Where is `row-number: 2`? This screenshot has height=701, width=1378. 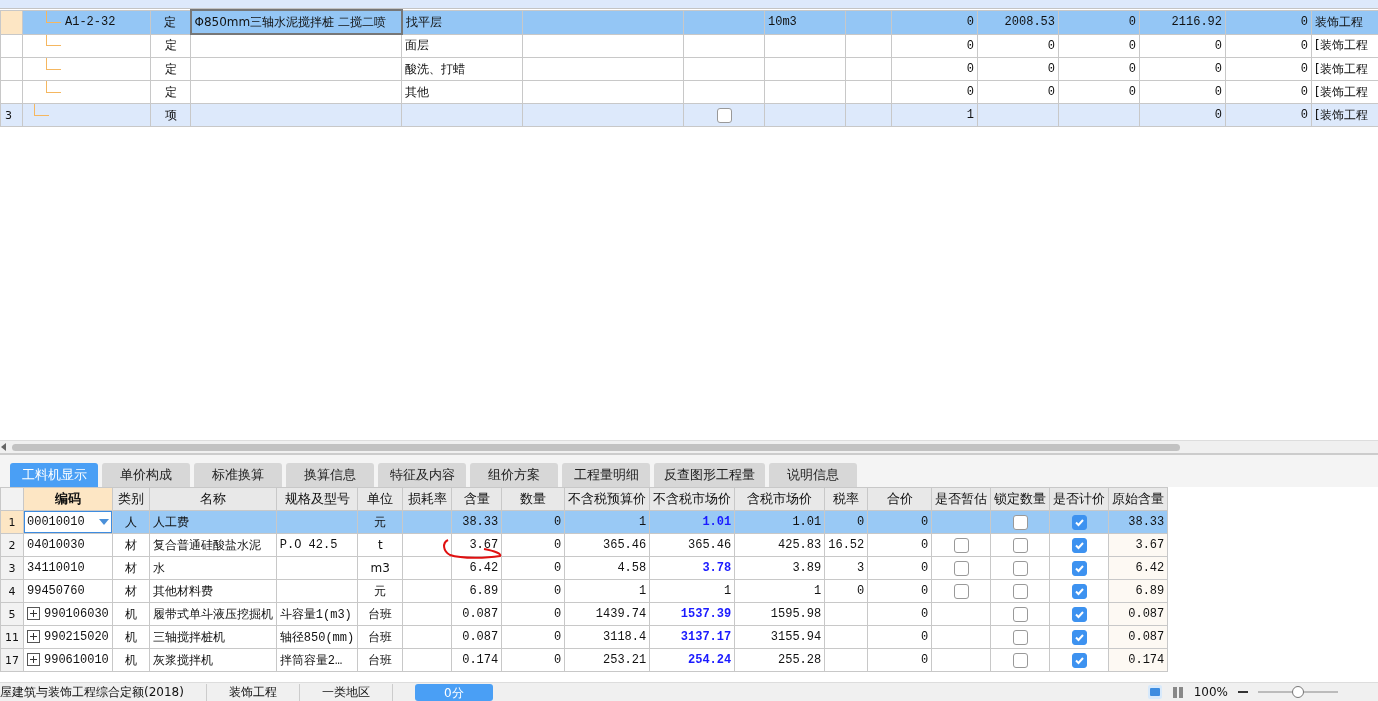
row-number: 2 is located at coordinates (12, 545).